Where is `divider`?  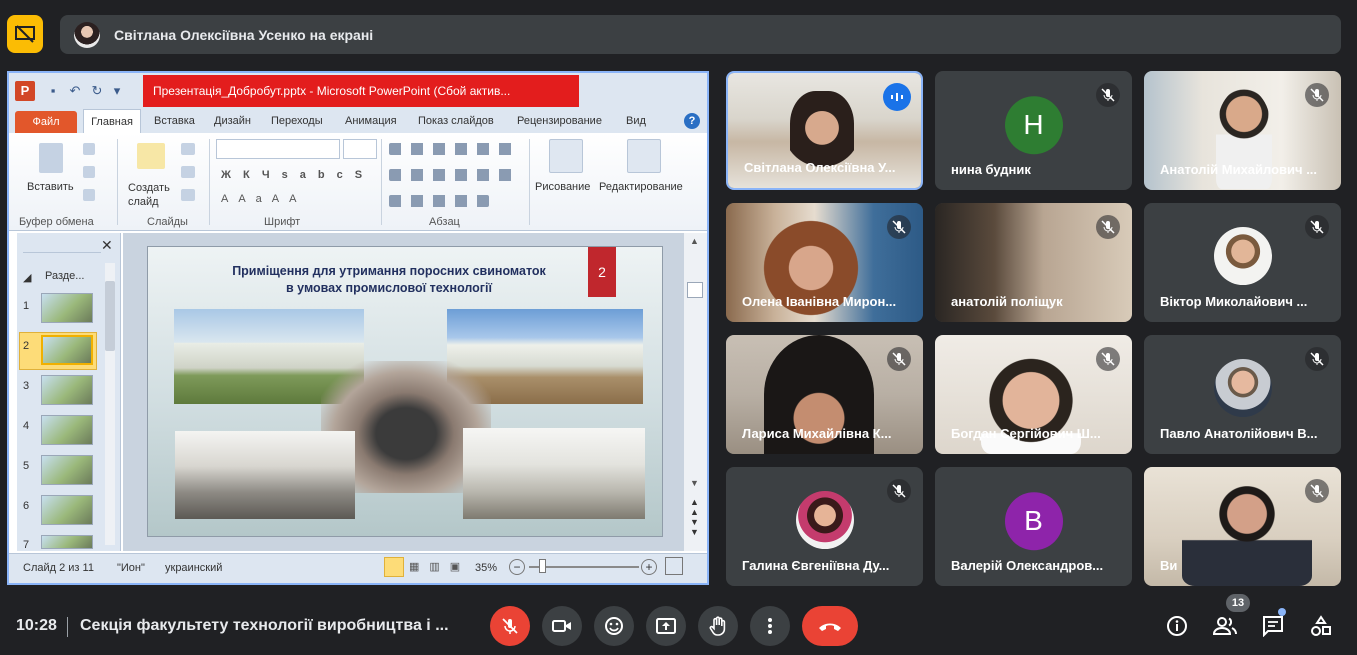 divider is located at coordinates (67, 627).